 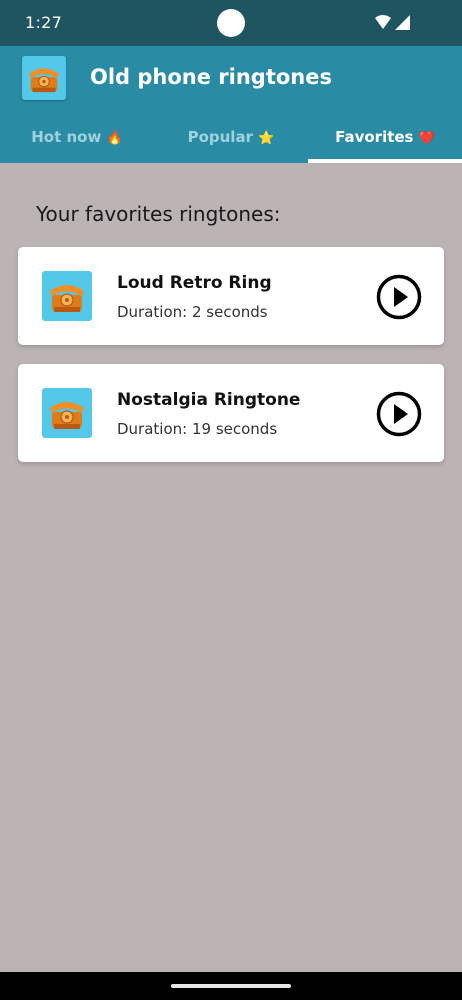 I want to click on tab-label: Hot now, so click(x=66, y=137).